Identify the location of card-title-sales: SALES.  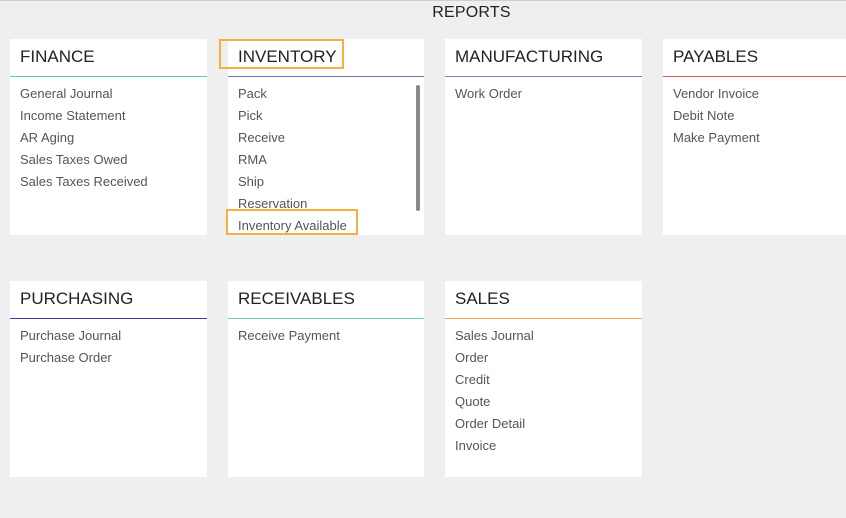
(482, 298).